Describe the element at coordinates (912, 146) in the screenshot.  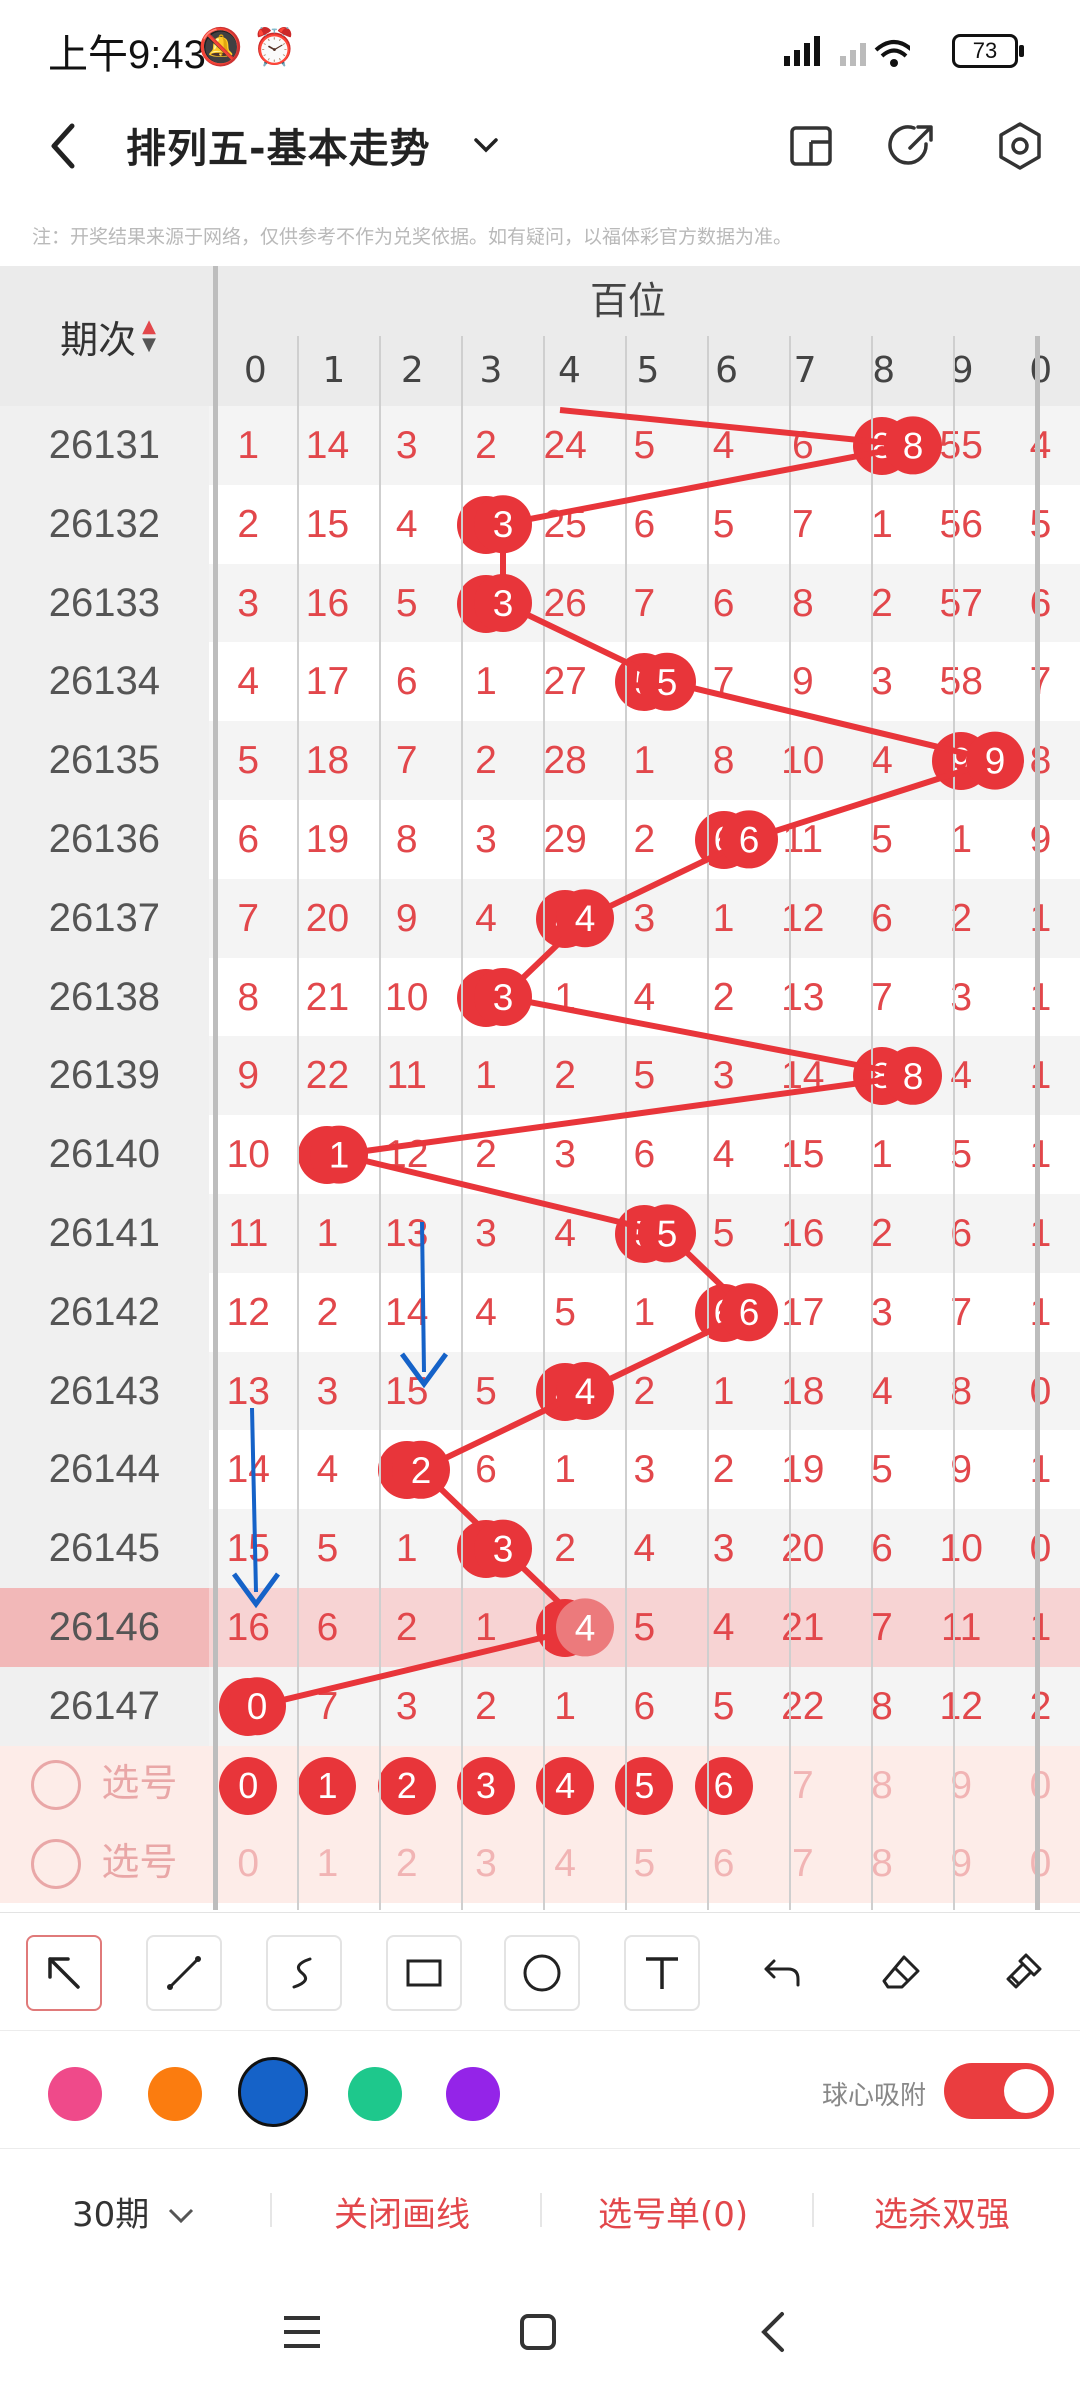
I see `share-icon` at that location.